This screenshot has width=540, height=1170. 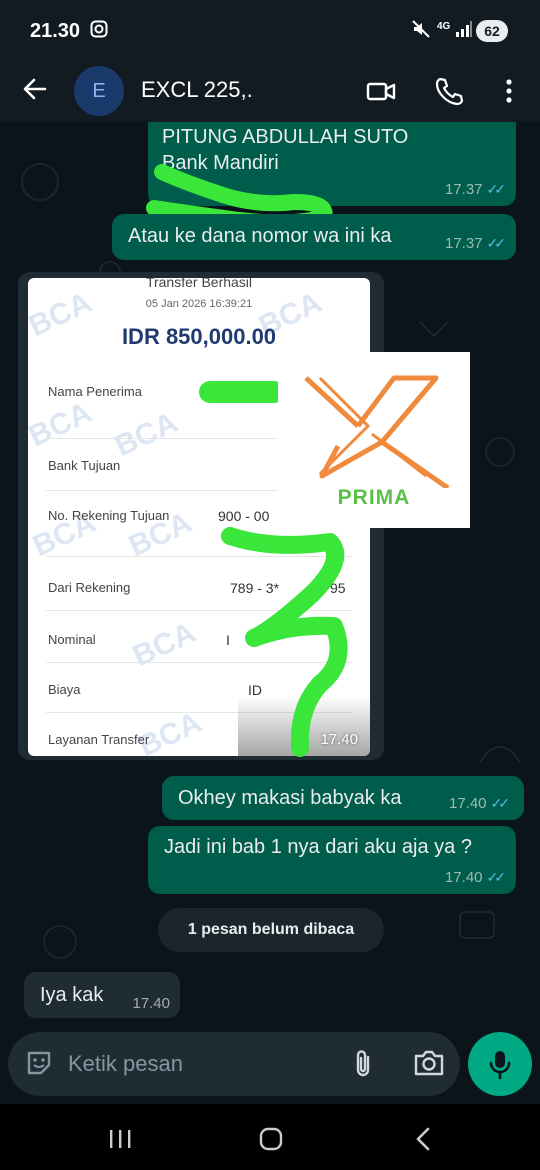 I want to click on phone-icon, so click(x=449, y=91).